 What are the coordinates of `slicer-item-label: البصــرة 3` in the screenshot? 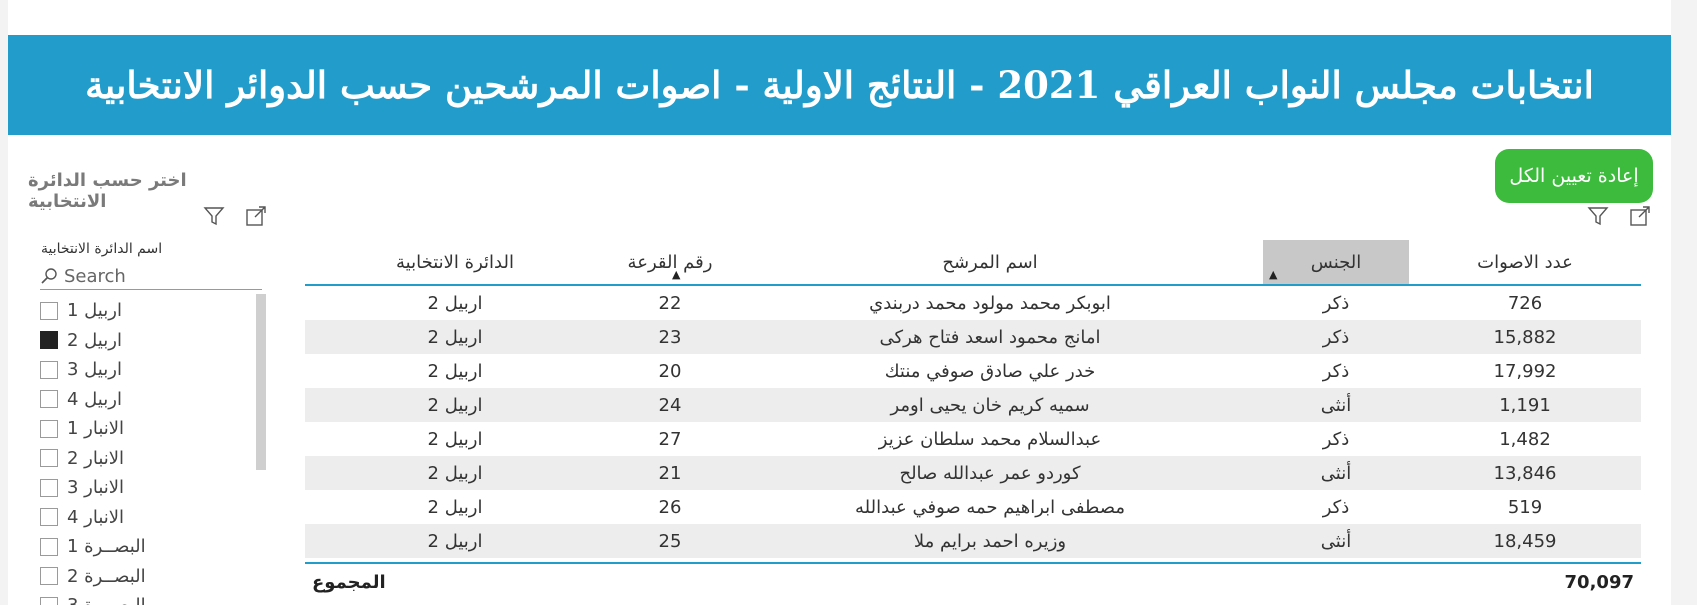 It's located at (106, 600).